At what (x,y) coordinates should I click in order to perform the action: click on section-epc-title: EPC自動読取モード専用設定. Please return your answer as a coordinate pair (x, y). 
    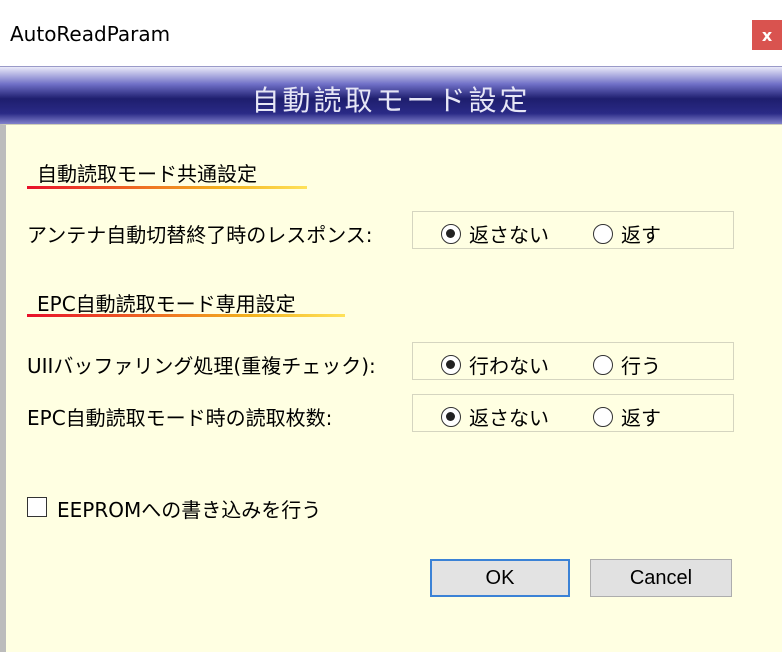
    Looking at the image, I should click on (166, 304).